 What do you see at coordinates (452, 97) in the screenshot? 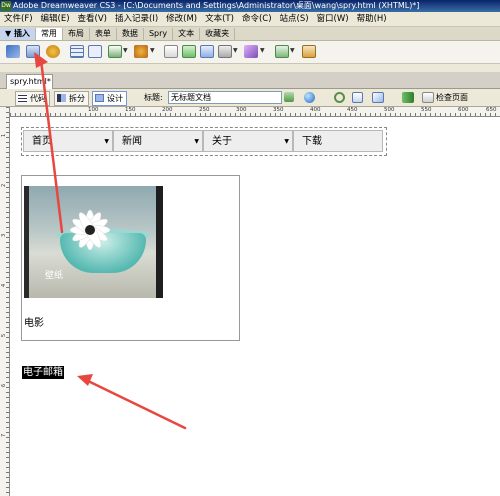
I see `check-page-button: 检查页面` at bounding box center [452, 97].